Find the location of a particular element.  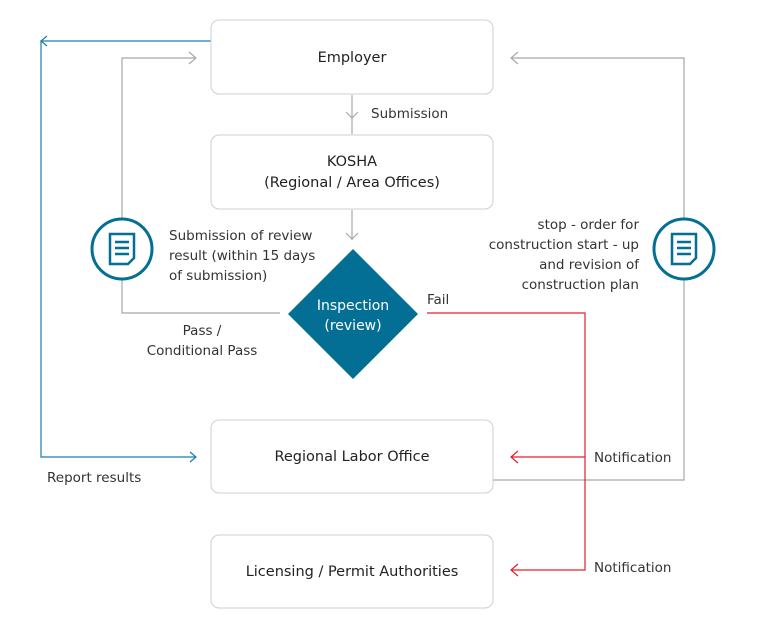

stop-order-label-1: stop - order for is located at coordinates (589, 225).